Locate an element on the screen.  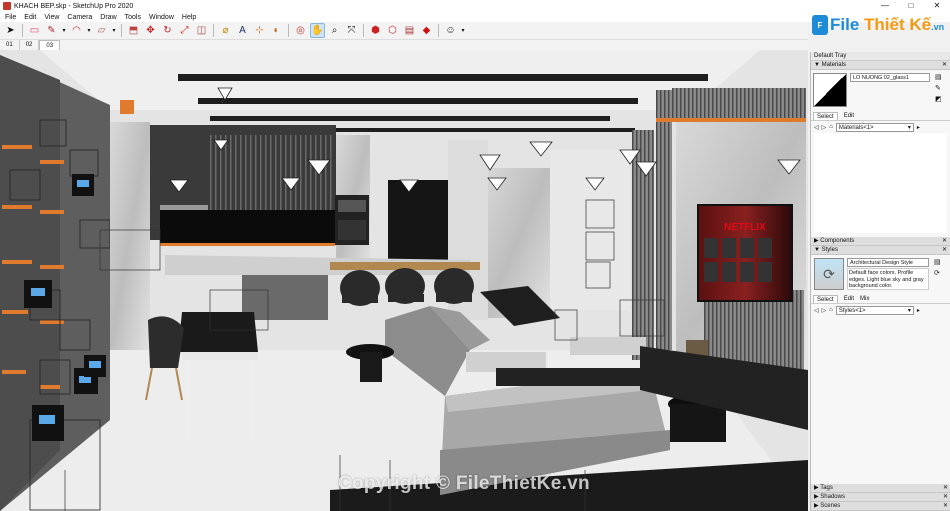
styles-tab-mix: Mix is located at coordinates (864, 299).